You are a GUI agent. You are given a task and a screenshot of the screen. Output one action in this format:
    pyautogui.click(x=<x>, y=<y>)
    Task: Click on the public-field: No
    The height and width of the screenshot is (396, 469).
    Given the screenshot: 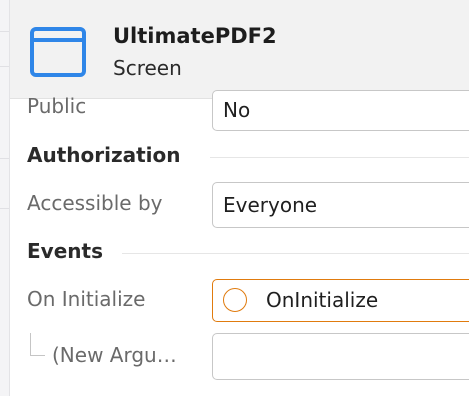 What is the action you would take?
    pyautogui.click(x=340, y=110)
    